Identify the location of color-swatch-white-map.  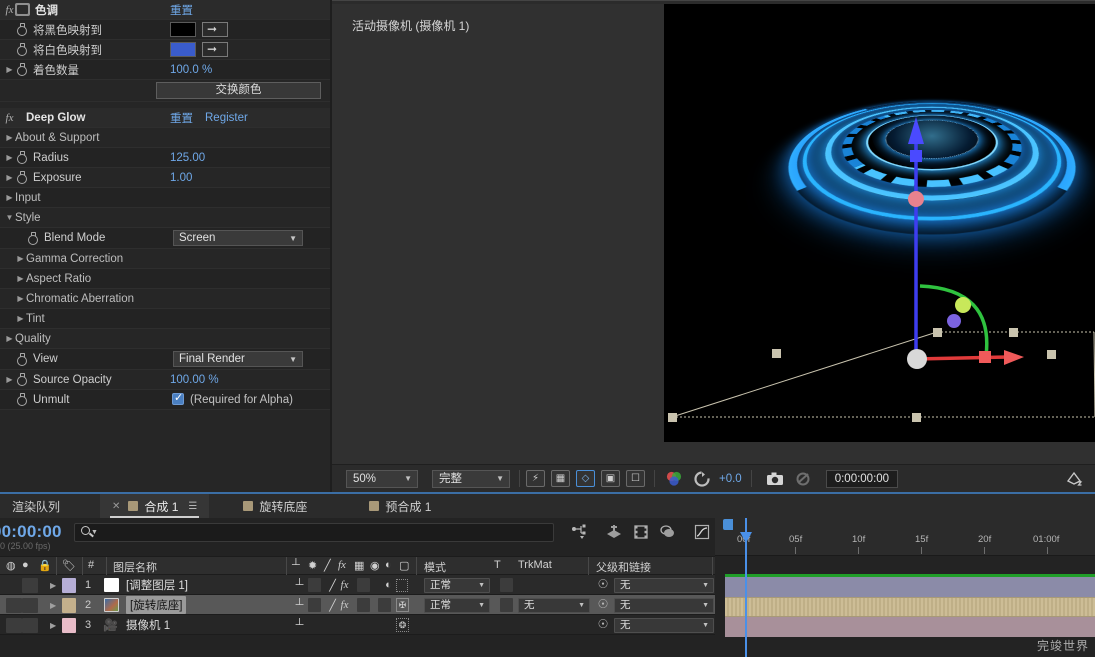
(183, 49).